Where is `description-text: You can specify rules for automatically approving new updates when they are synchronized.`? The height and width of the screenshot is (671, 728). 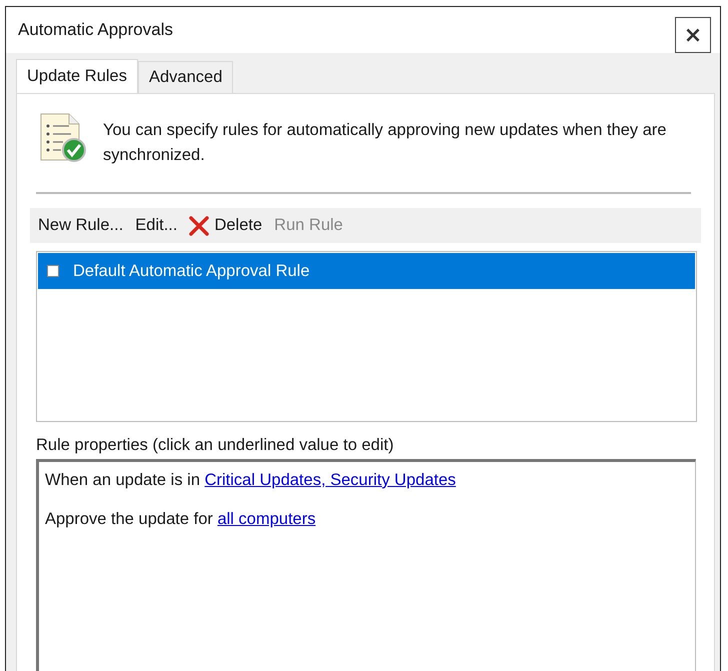
description-text: You can specify rules for automatically approving new updates when they are synchronized. is located at coordinates (385, 143).